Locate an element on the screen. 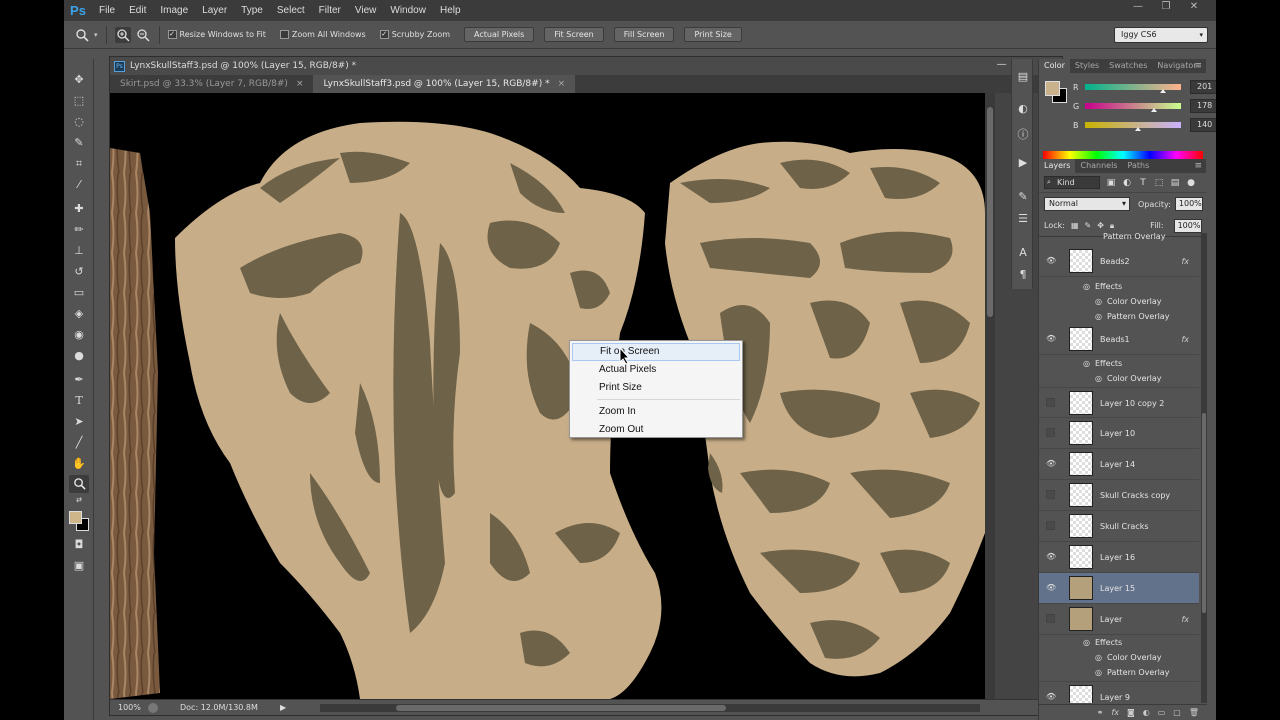  menu-item-actual-pixels: Actual Pixels is located at coordinates (656, 370).